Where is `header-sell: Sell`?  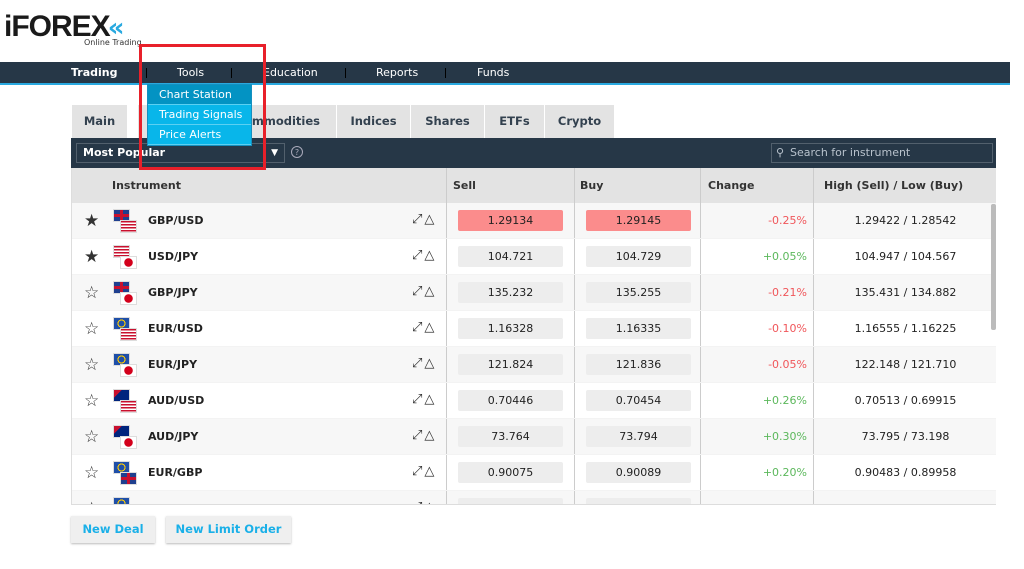
header-sell: Sell is located at coordinates (464, 185).